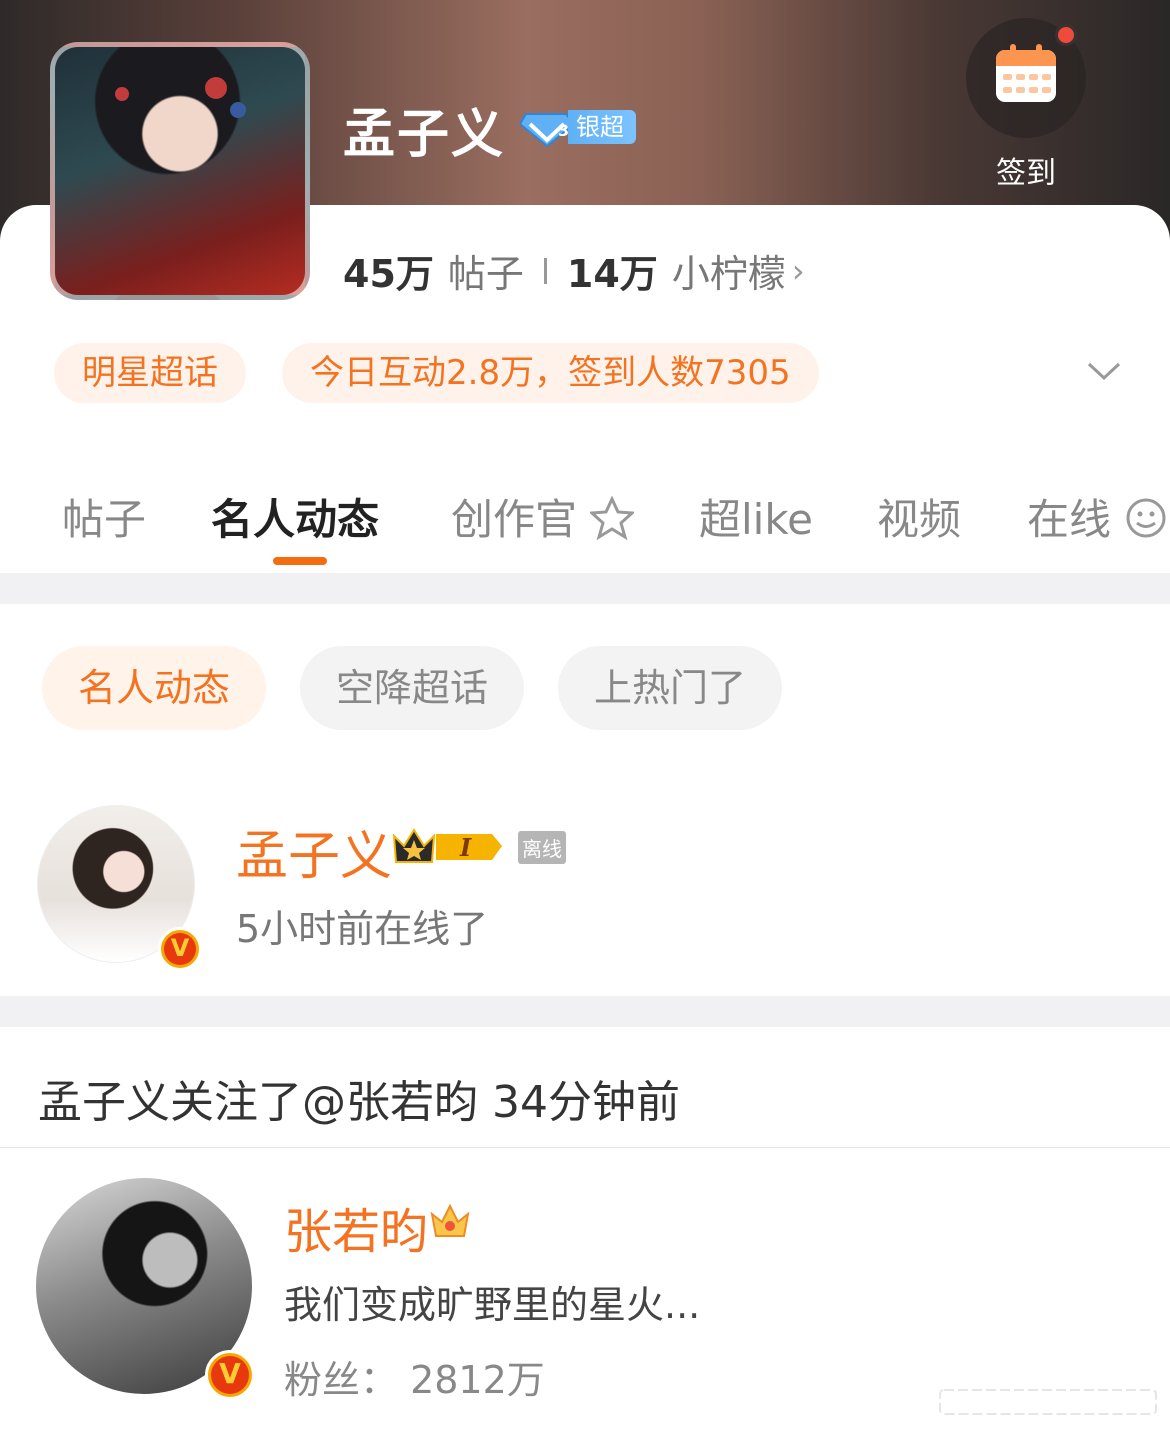 This screenshot has width=1170, height=1429. Describe the element at coordinates (514, 519) in the screenshot. I see `tab-creator-label: 创作官` at that location.